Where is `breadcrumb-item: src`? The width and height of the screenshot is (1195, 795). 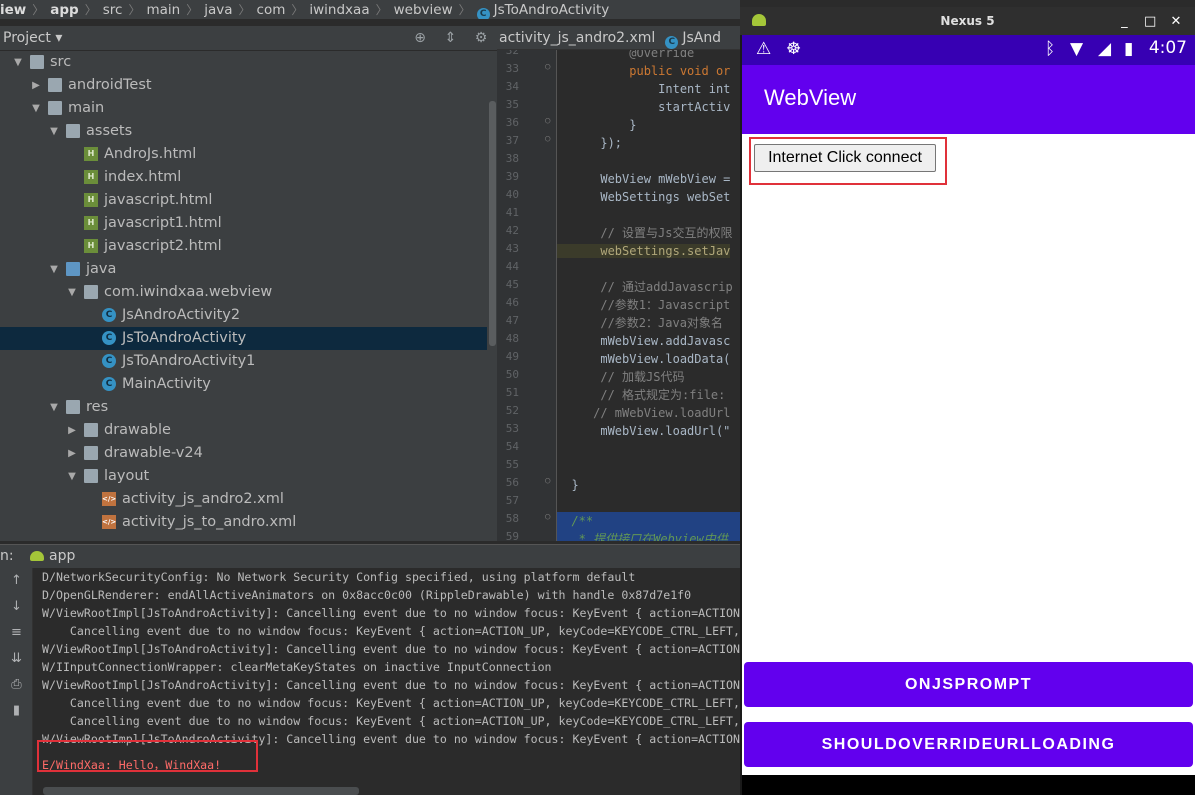 breadcrumb-item: src is located at coordinates (113, 9).